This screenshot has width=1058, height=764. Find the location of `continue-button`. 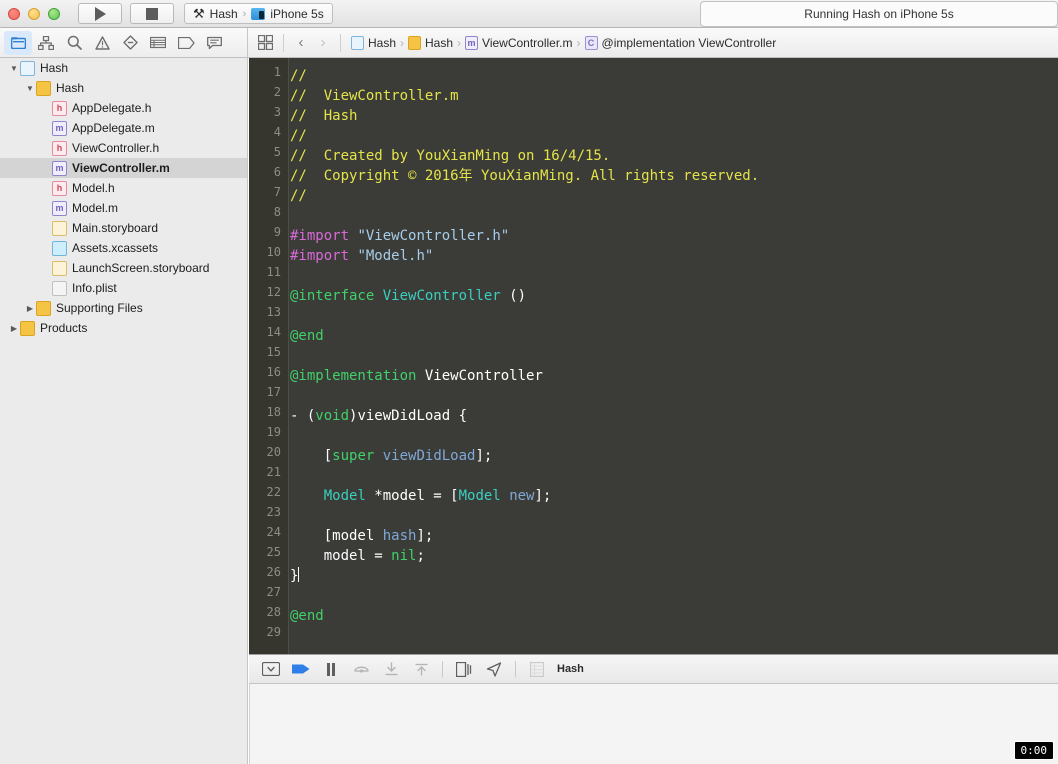

continue-button is located at coordinates (301, 669).